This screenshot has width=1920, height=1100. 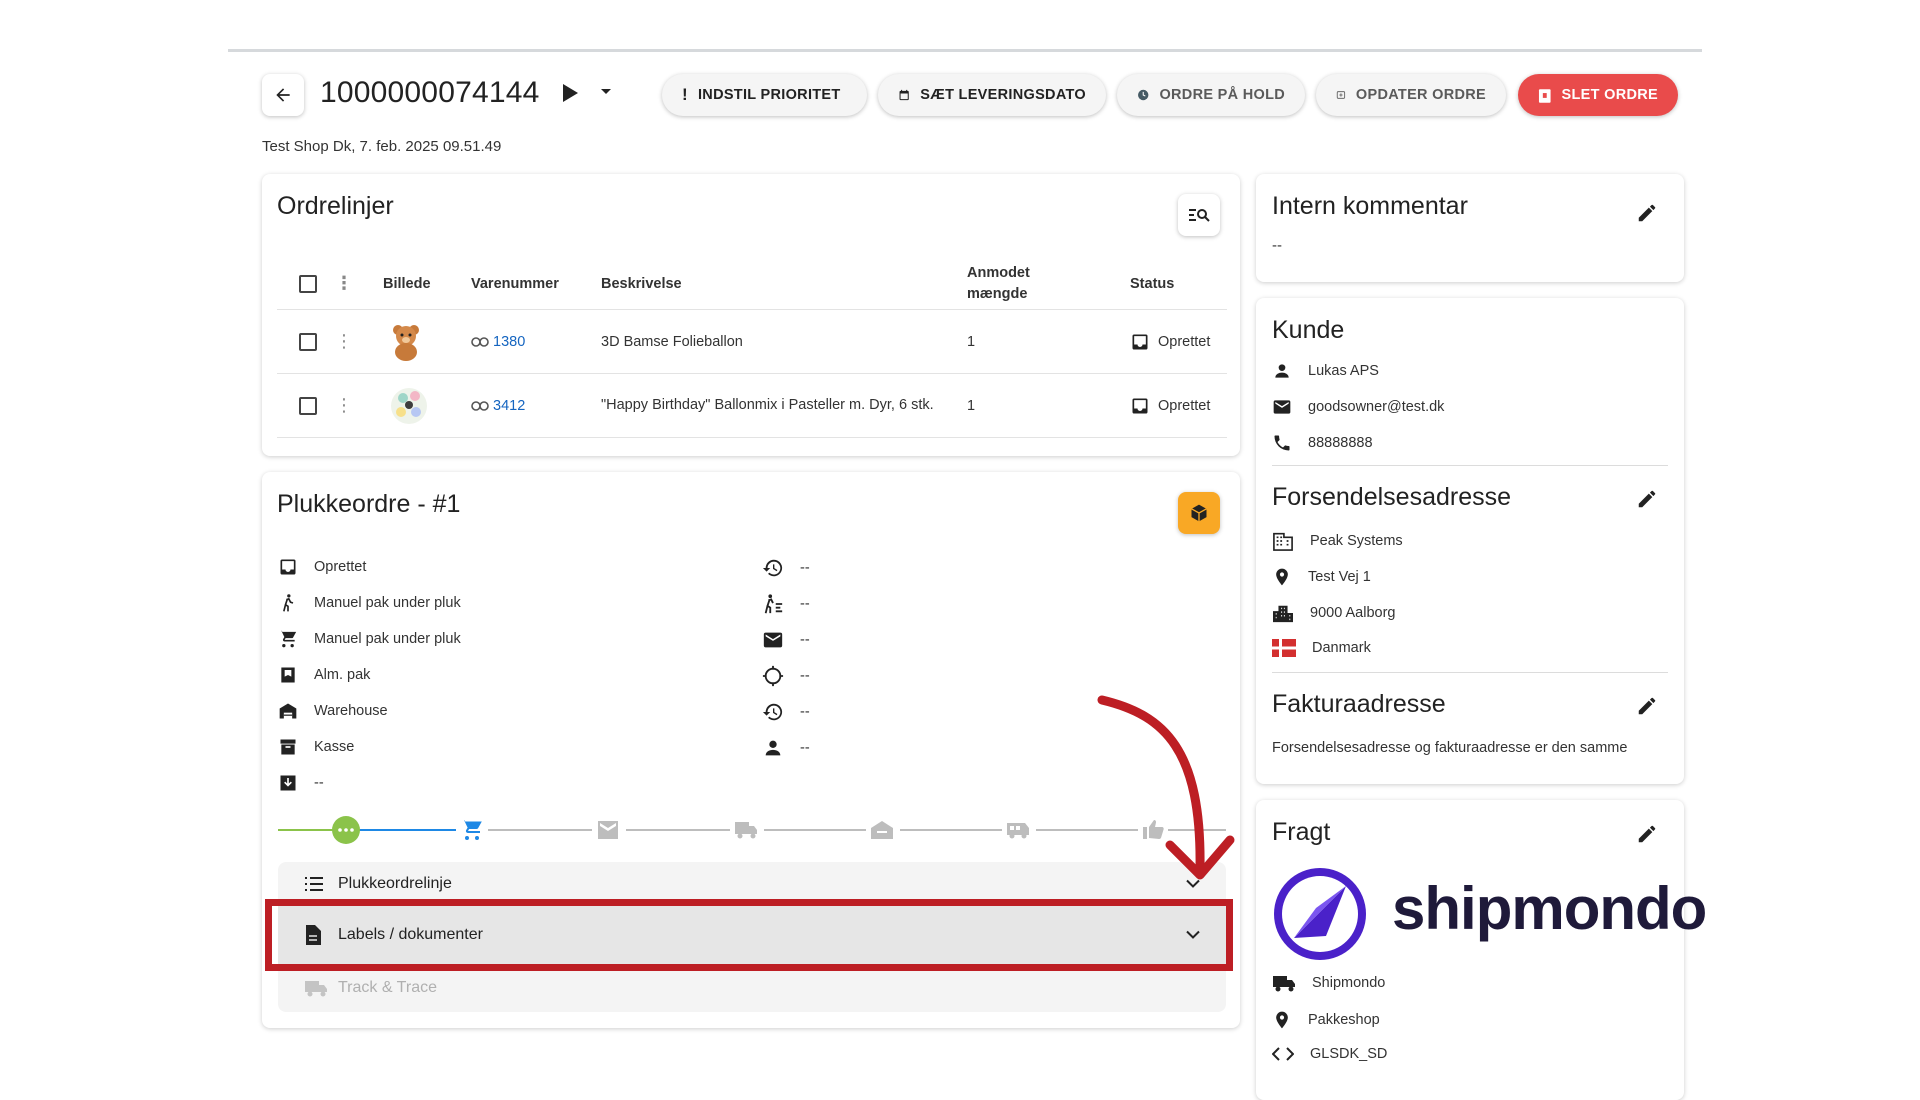 What do you see at coordinates (515, 283) in the screenshot?
I see `col-sku: Varenummer` at bounding box center [515, 283].